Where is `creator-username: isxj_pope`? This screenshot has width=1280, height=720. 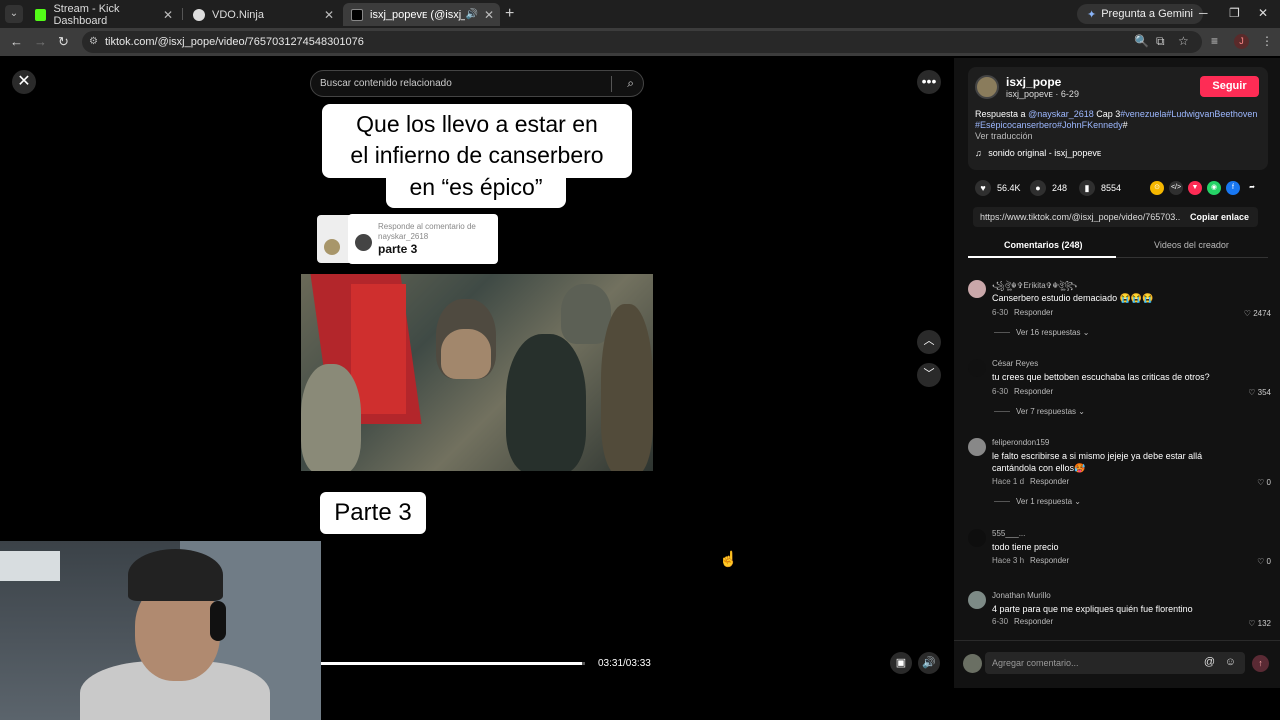 creator-username: isxj_pope is located at coordinates (1033, 82).